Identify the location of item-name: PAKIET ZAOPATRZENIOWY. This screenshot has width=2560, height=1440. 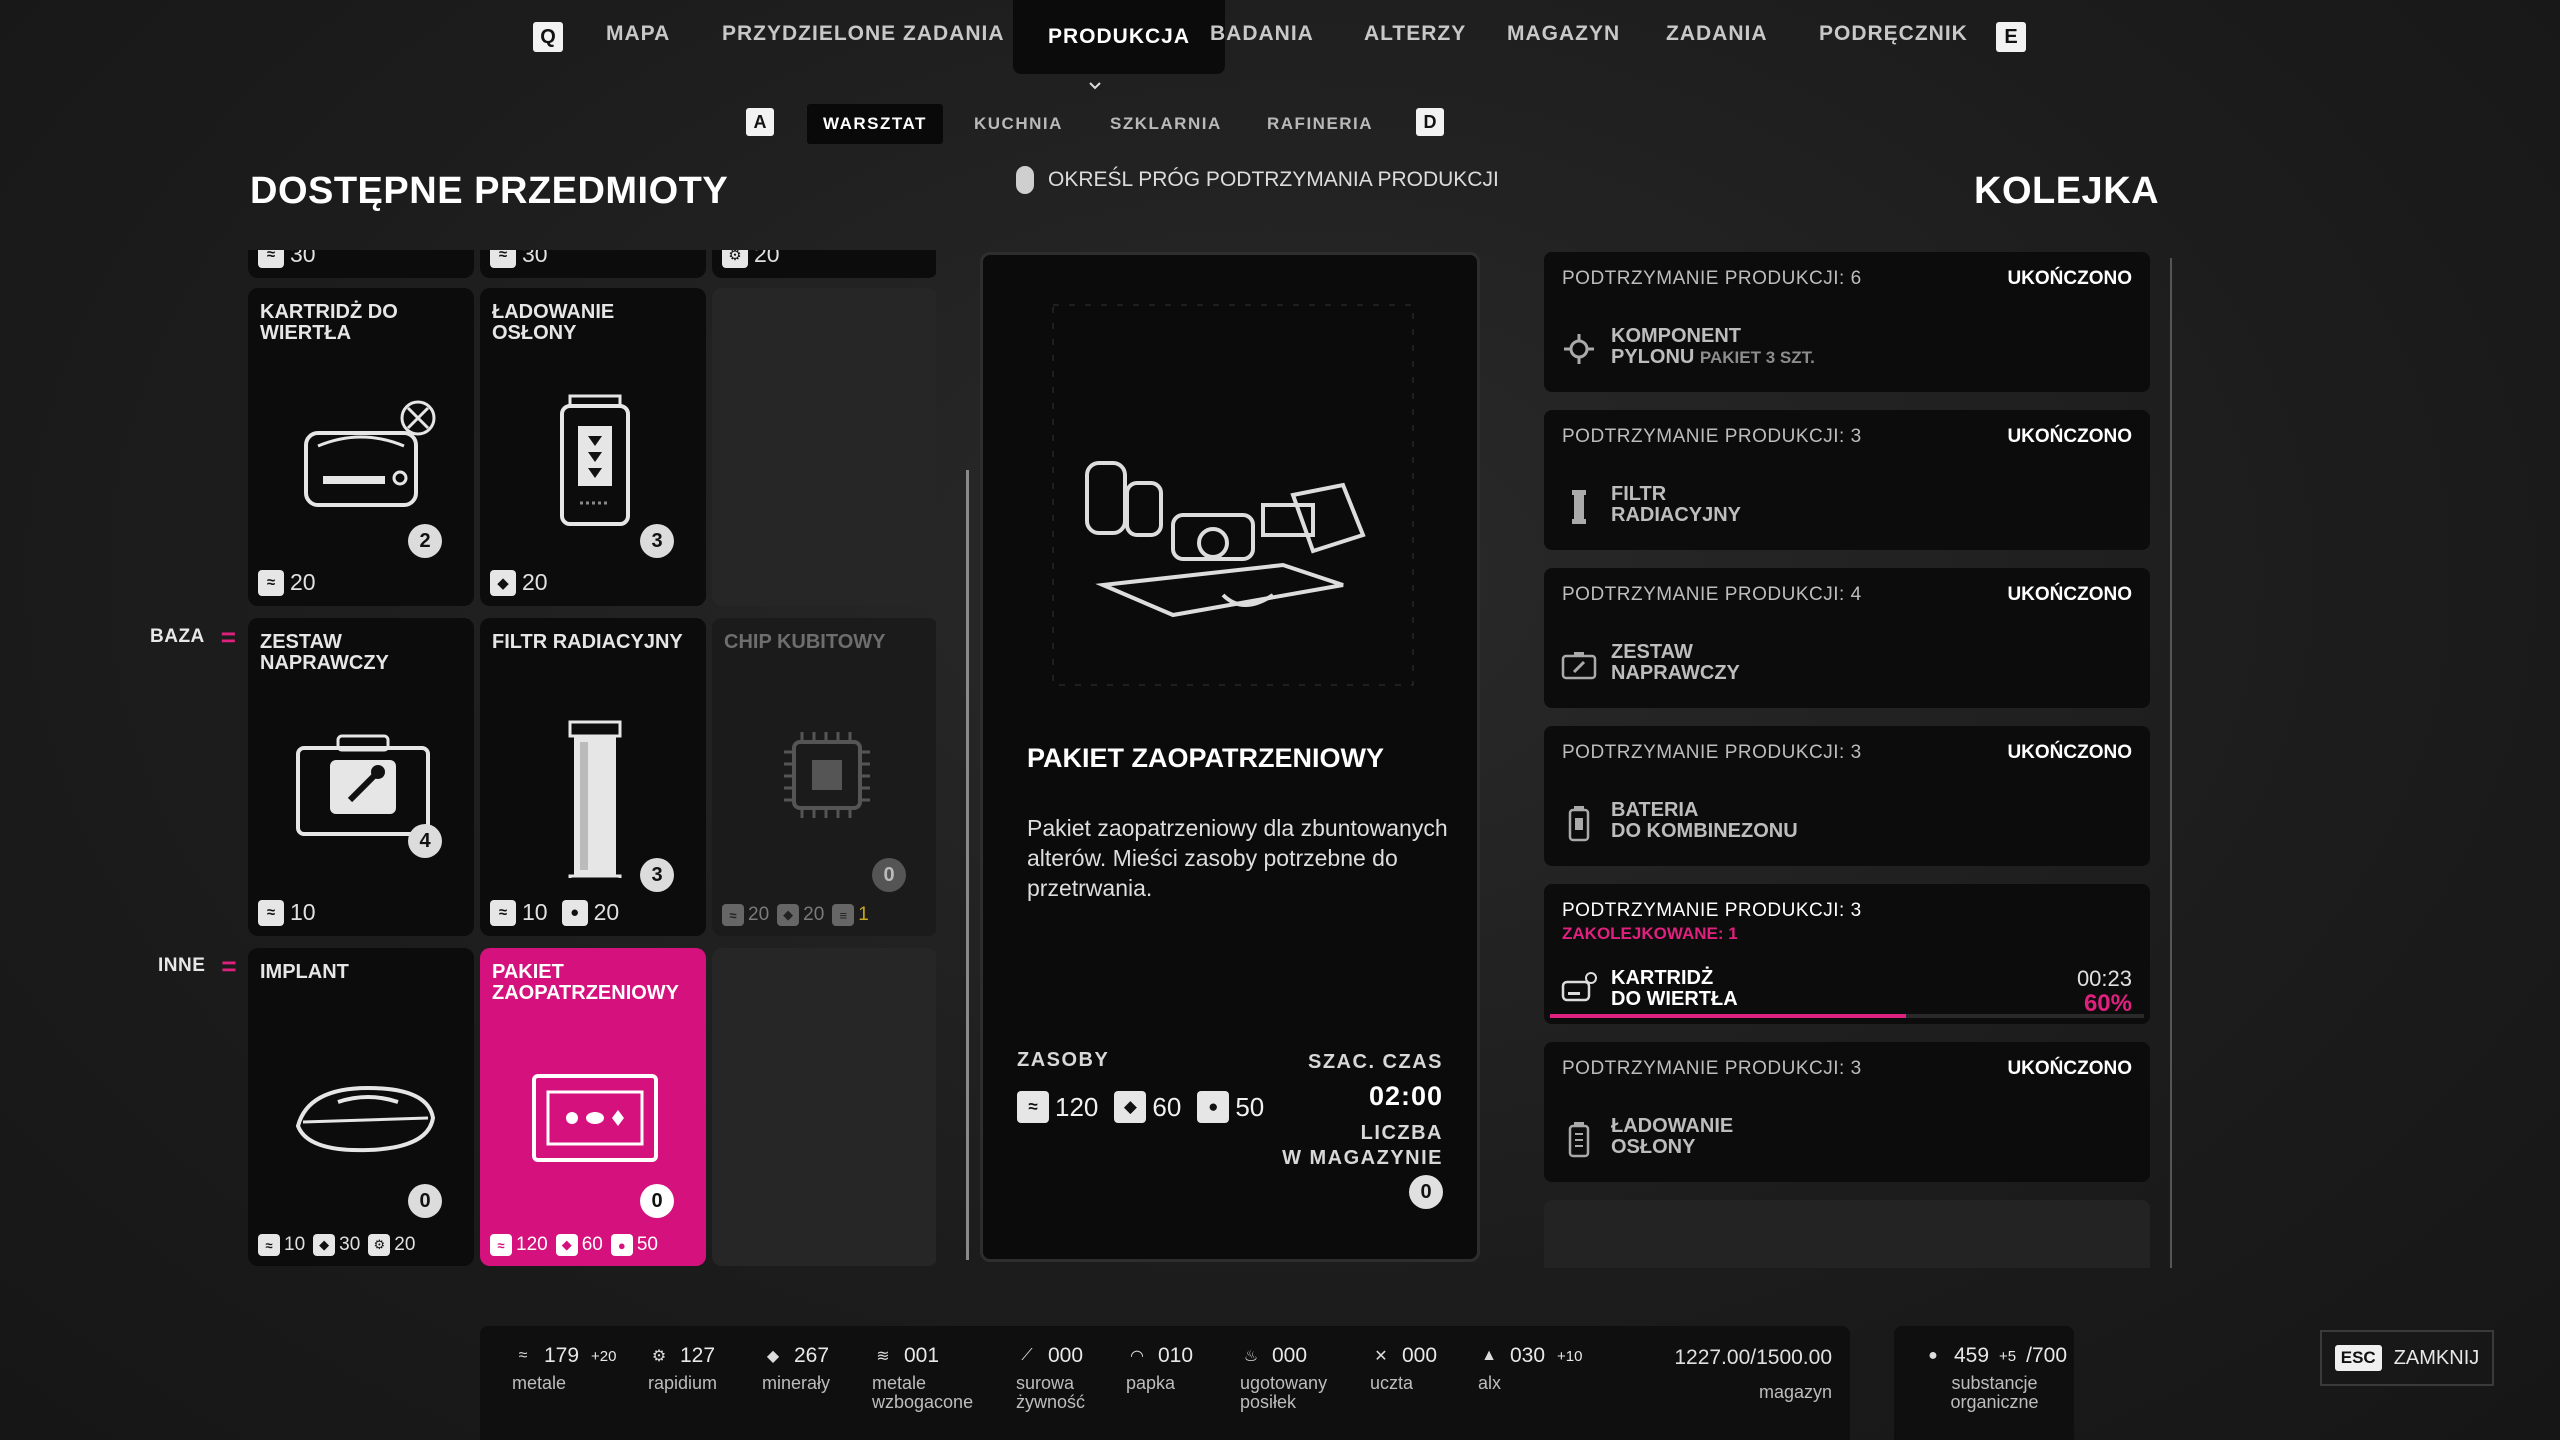
(586, 982).